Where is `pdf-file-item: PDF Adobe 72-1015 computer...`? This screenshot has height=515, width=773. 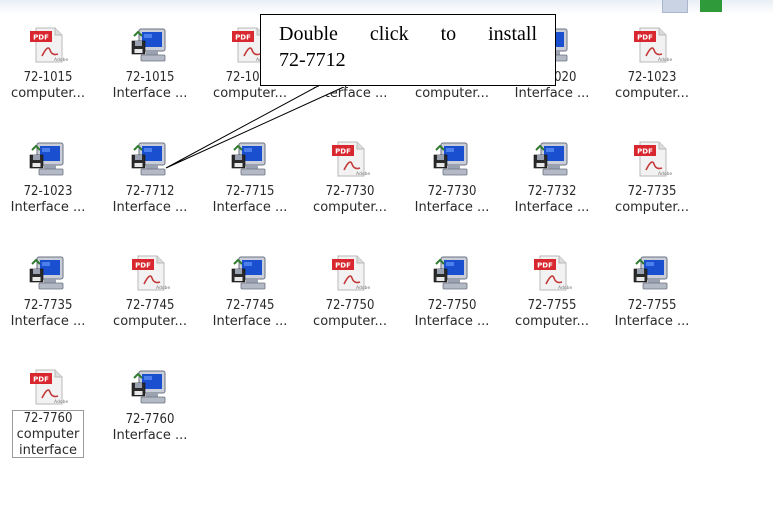 pdf-file-item: PDF Adobe 72-1015 computer... is located at coordinates (49, 64).